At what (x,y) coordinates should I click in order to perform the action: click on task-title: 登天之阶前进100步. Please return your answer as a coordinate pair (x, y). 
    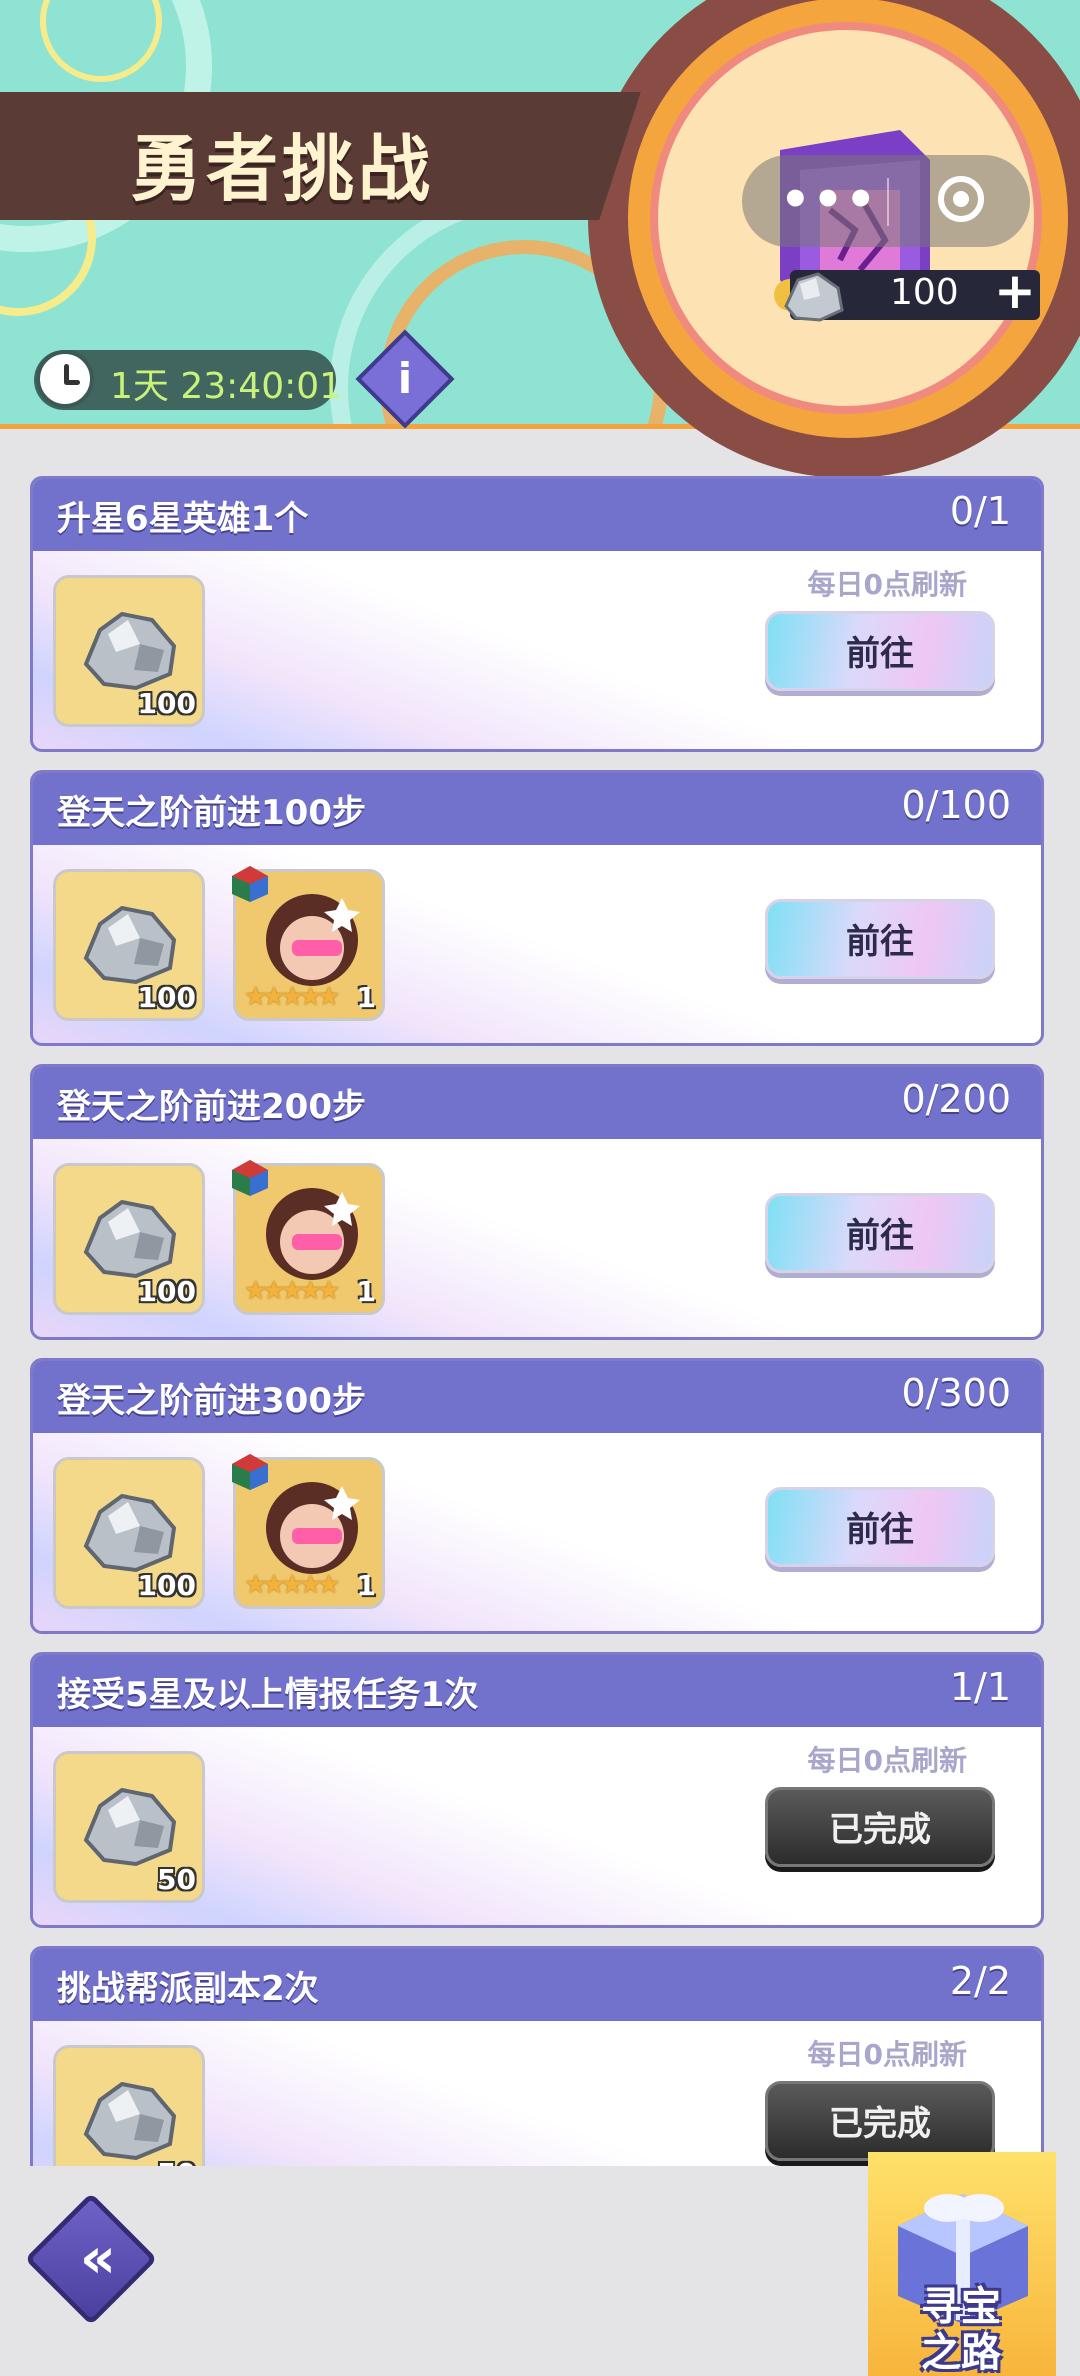
    Looking at the image, I should click on (211, 813).